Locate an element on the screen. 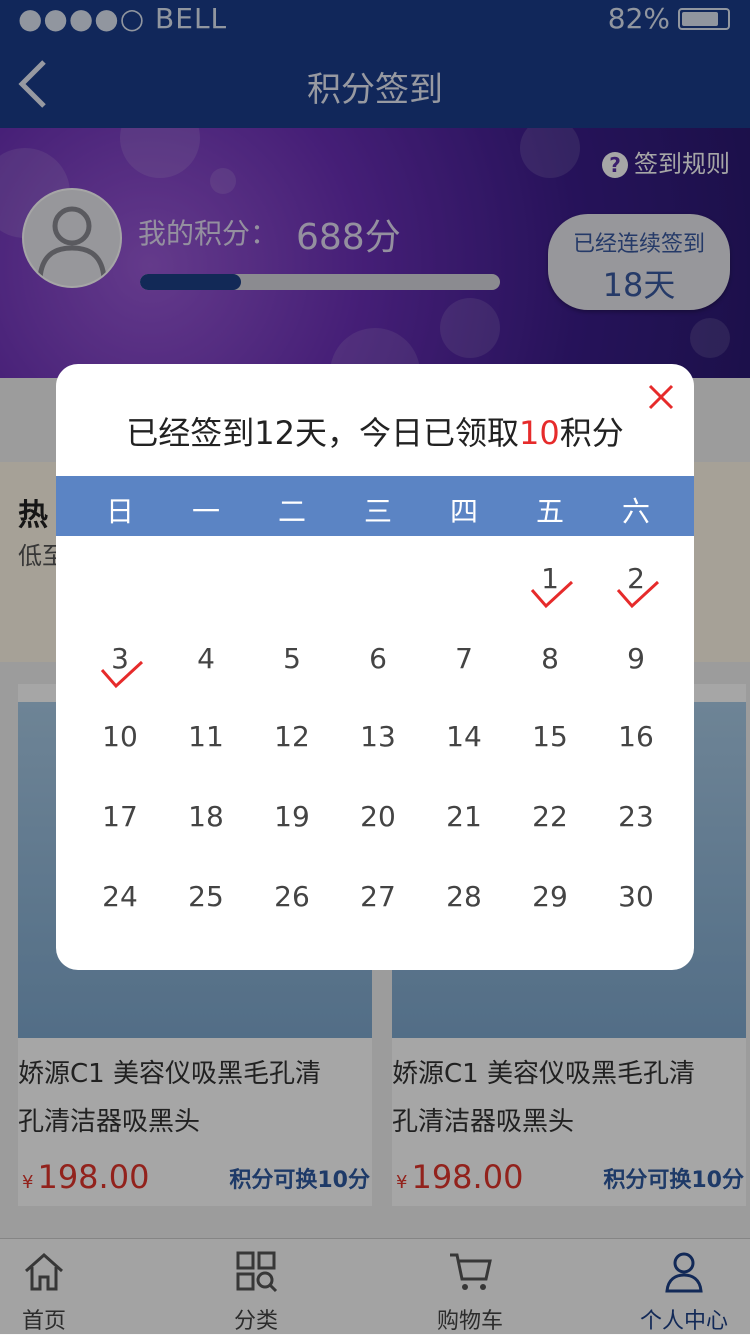  calendar-day: 24 is located at coordinates (120, 896).